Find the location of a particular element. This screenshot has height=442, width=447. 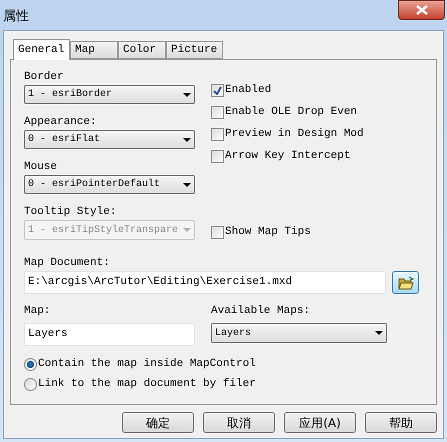

dialog-button: 帮助 is located at coordinates (401, 422).